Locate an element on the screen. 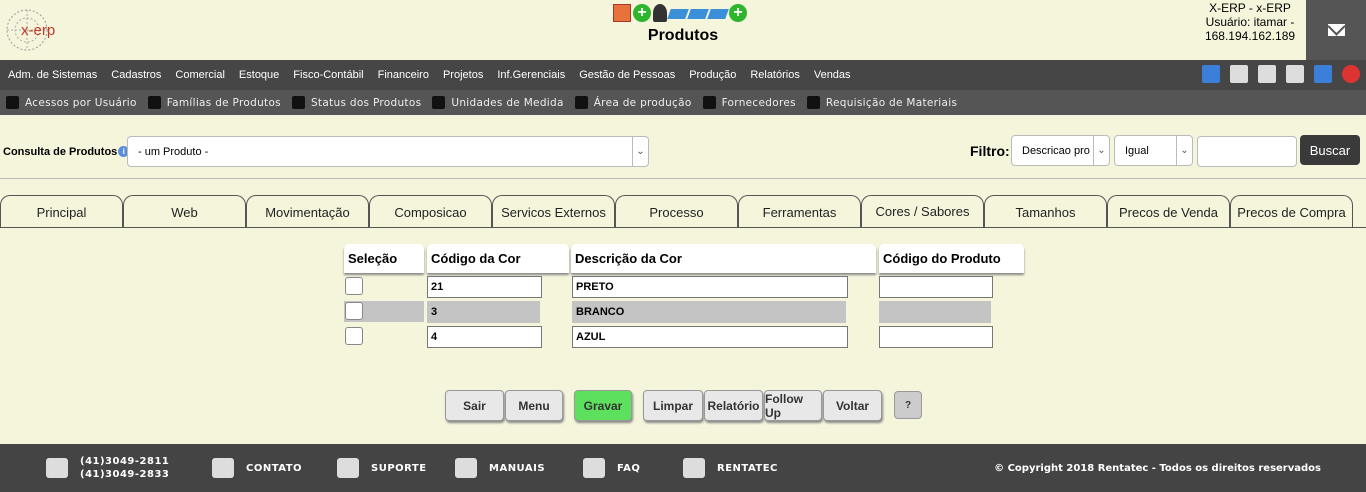  menu-projetos: Projetos is located at coordinates (463, 75).